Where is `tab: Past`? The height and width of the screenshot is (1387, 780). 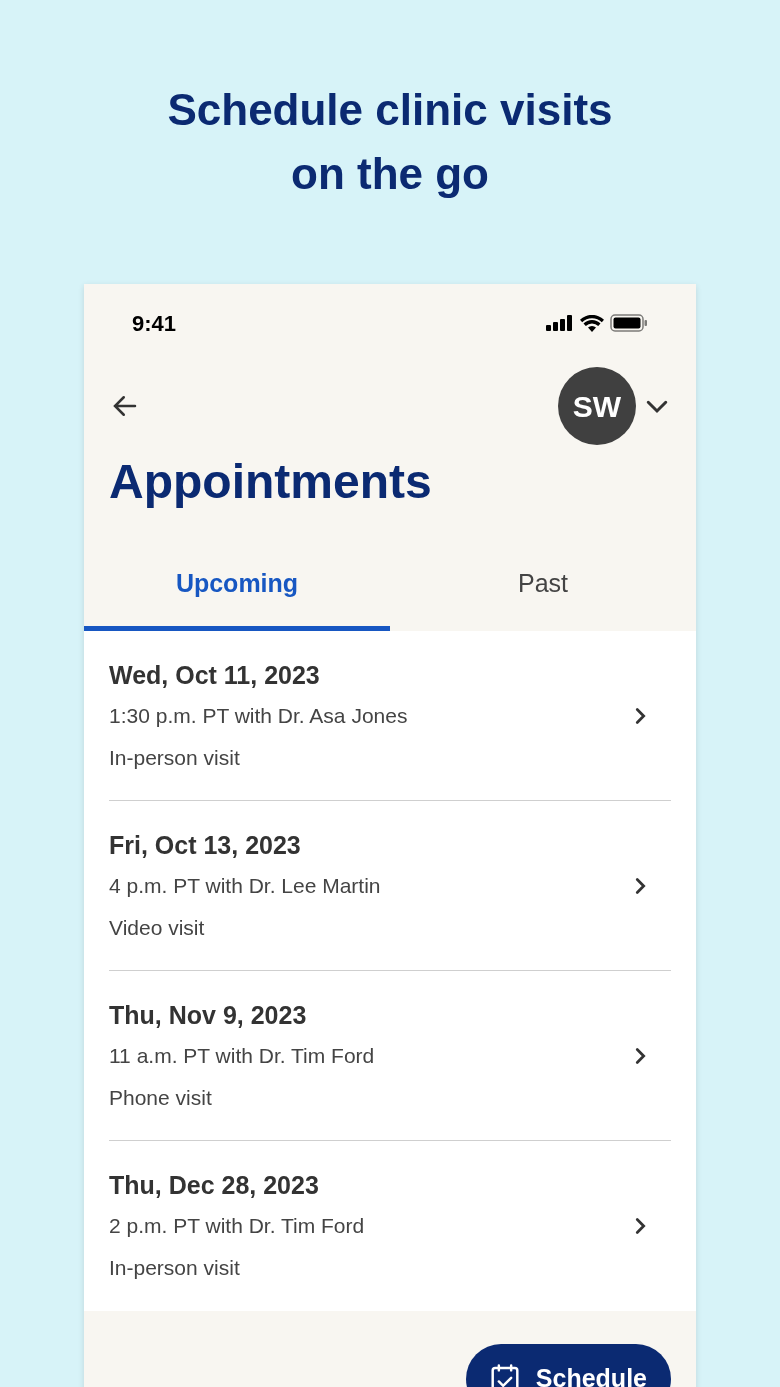
tab: Past is located at coordinates (543, 586).